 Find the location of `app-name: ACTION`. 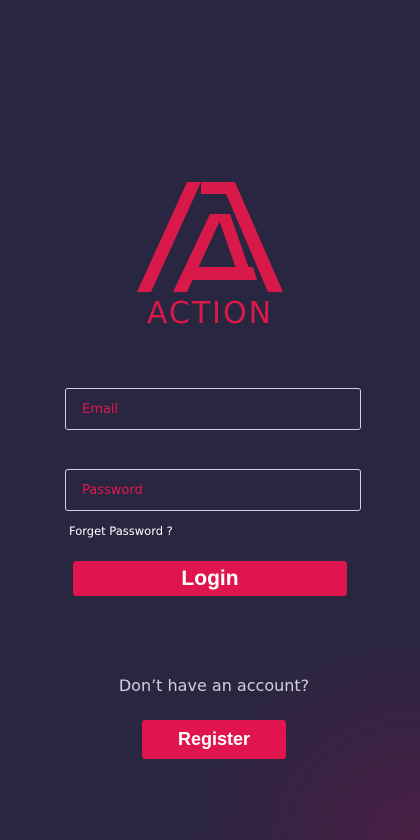

app-name: ACTION is located at coordinates (210, 313).